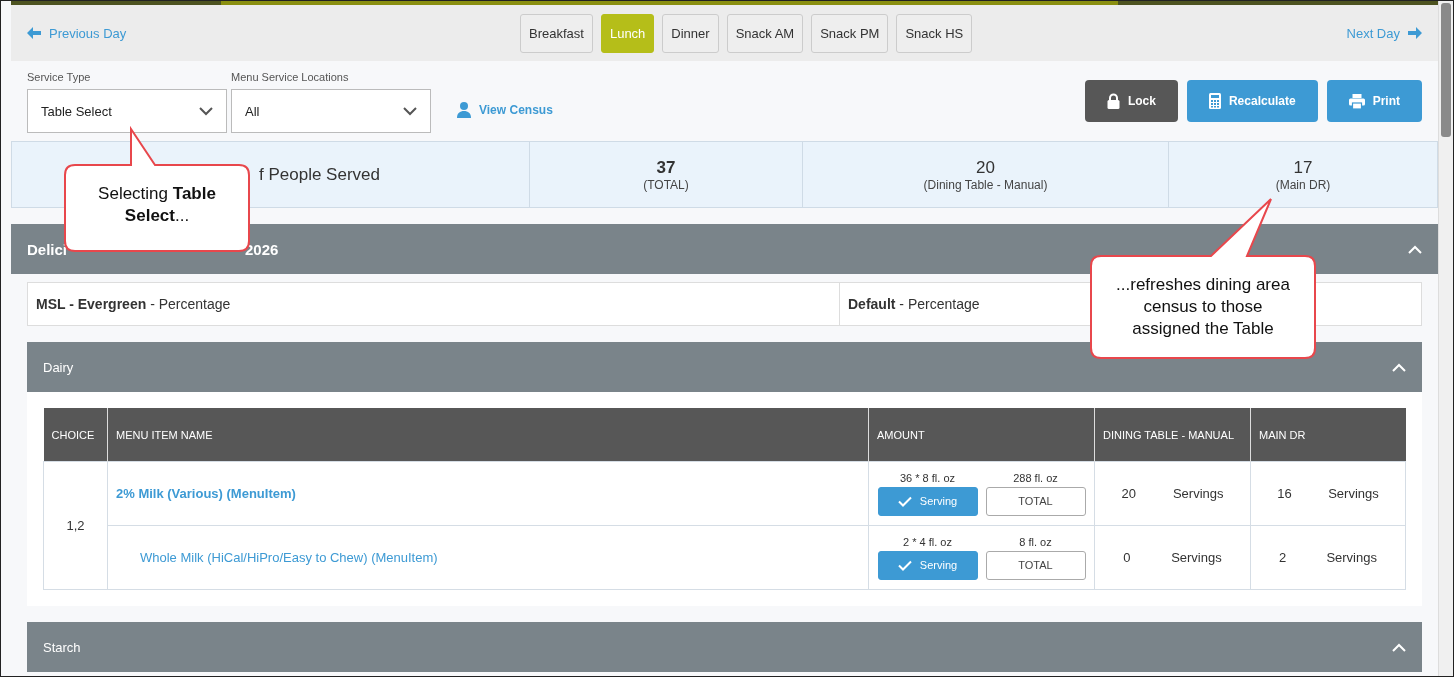 The height and width of the screenshot is (677, 1454). Describe the element at coordinates (1035, 477) in the screenshot. I see `total-amount: 288 fl. oz` at that location.